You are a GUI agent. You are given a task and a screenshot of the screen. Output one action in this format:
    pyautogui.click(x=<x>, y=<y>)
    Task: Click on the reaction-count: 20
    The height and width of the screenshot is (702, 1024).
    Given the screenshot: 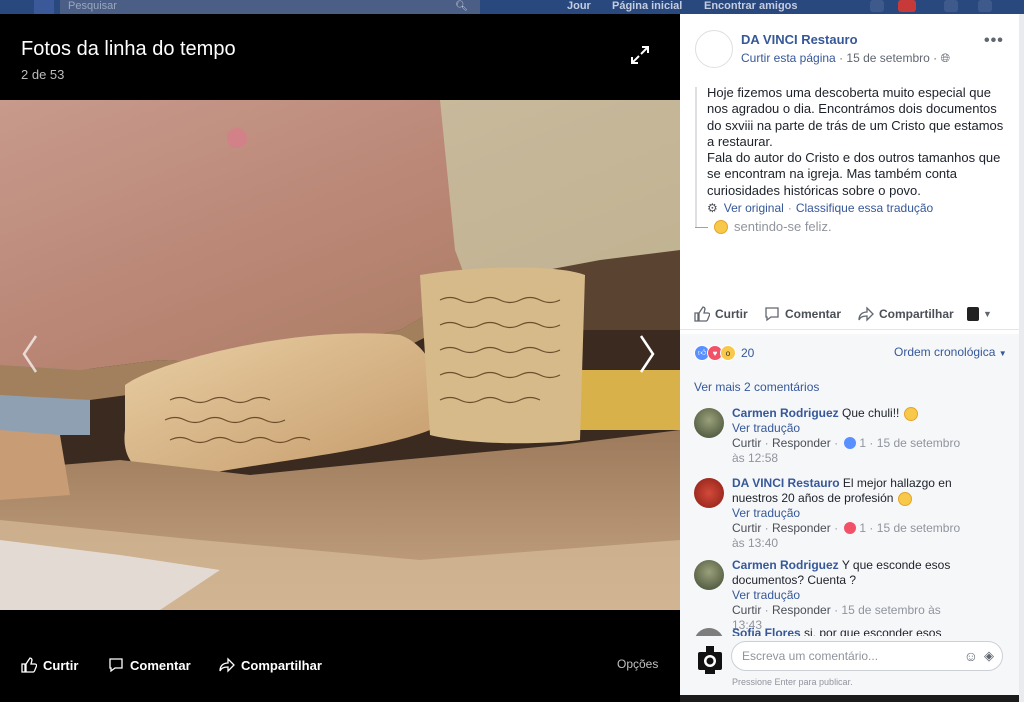 What is the action you would take?
    pyautogui.click(x=748, y=353)
    